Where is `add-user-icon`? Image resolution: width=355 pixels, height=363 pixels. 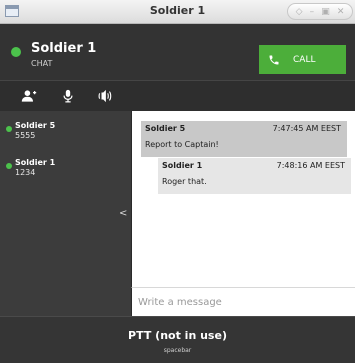
add-user-icon is located at coordinates (29, 96).